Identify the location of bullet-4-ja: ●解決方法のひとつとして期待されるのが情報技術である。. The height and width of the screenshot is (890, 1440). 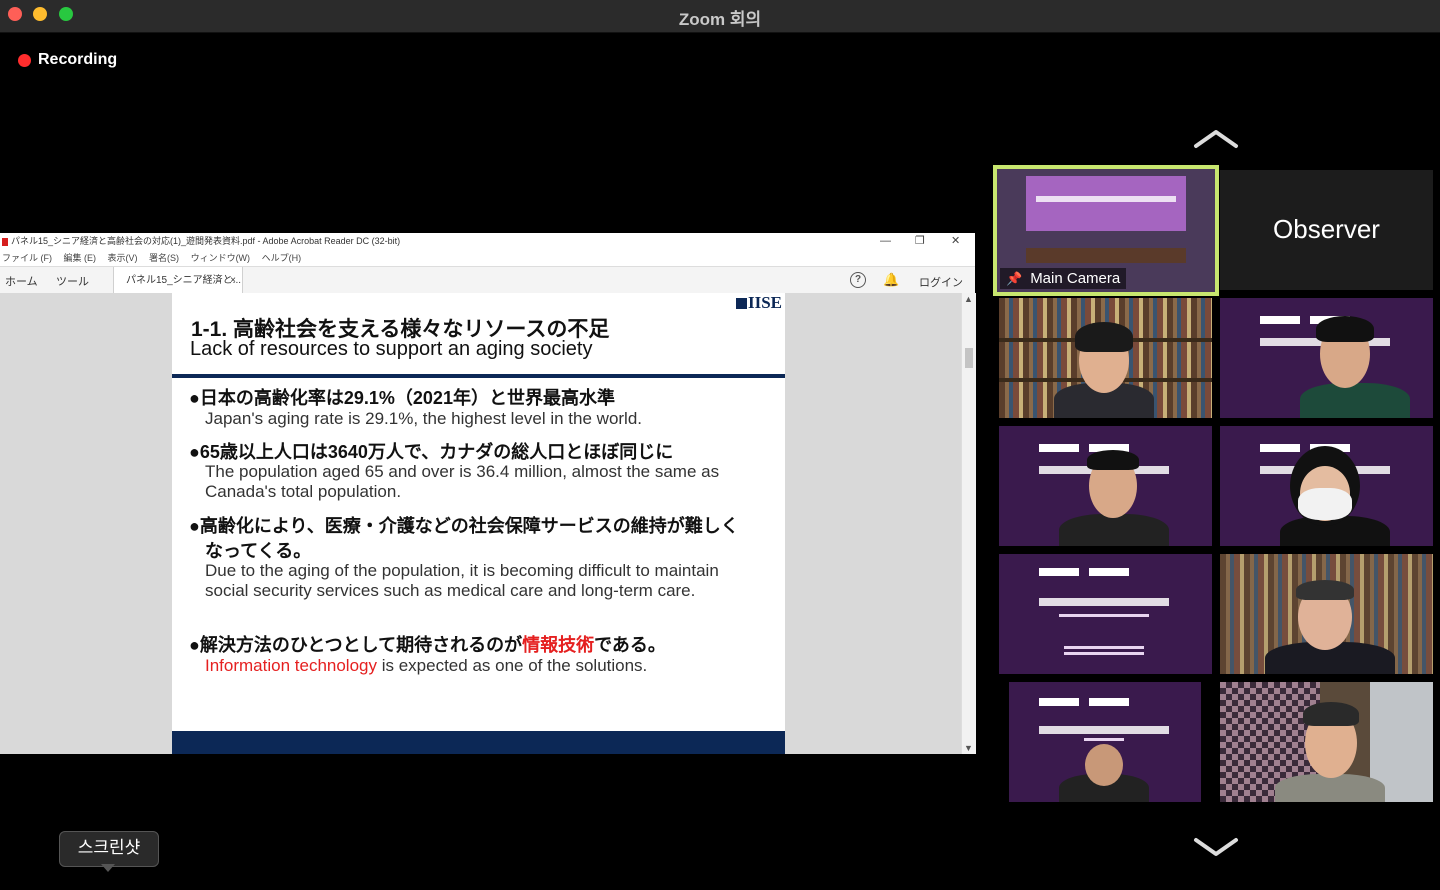
(427, 645).